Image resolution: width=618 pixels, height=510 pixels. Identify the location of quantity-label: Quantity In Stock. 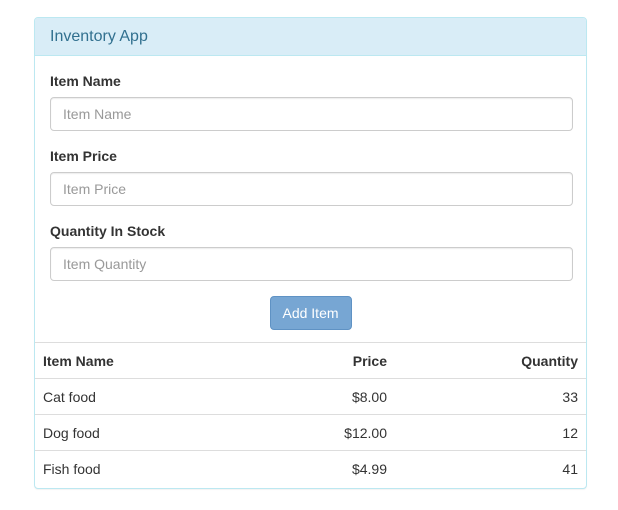
(108, 231).